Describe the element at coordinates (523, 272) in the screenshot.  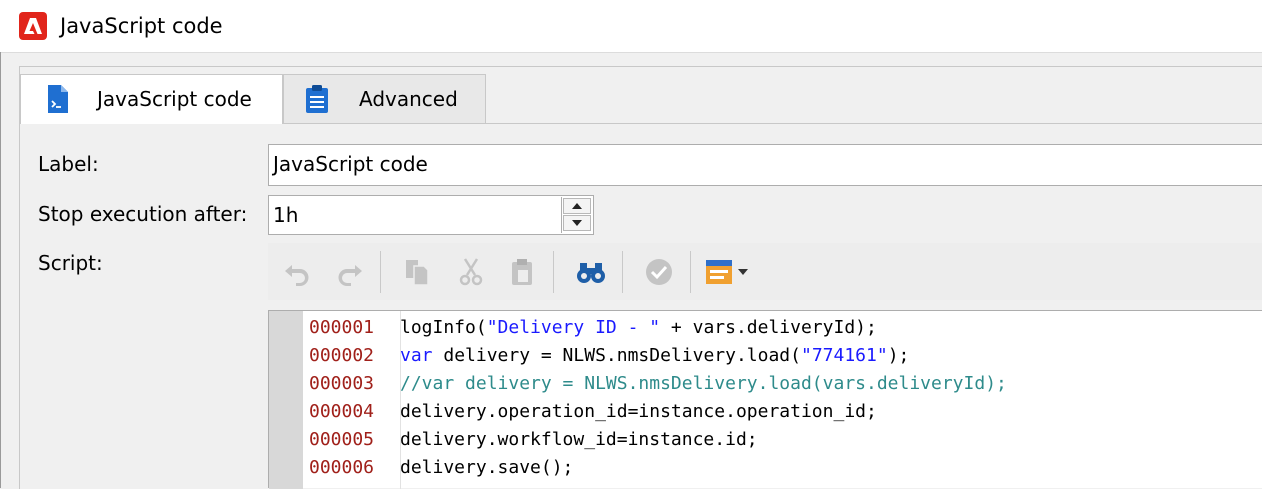
I see `paste-icon` at that location.